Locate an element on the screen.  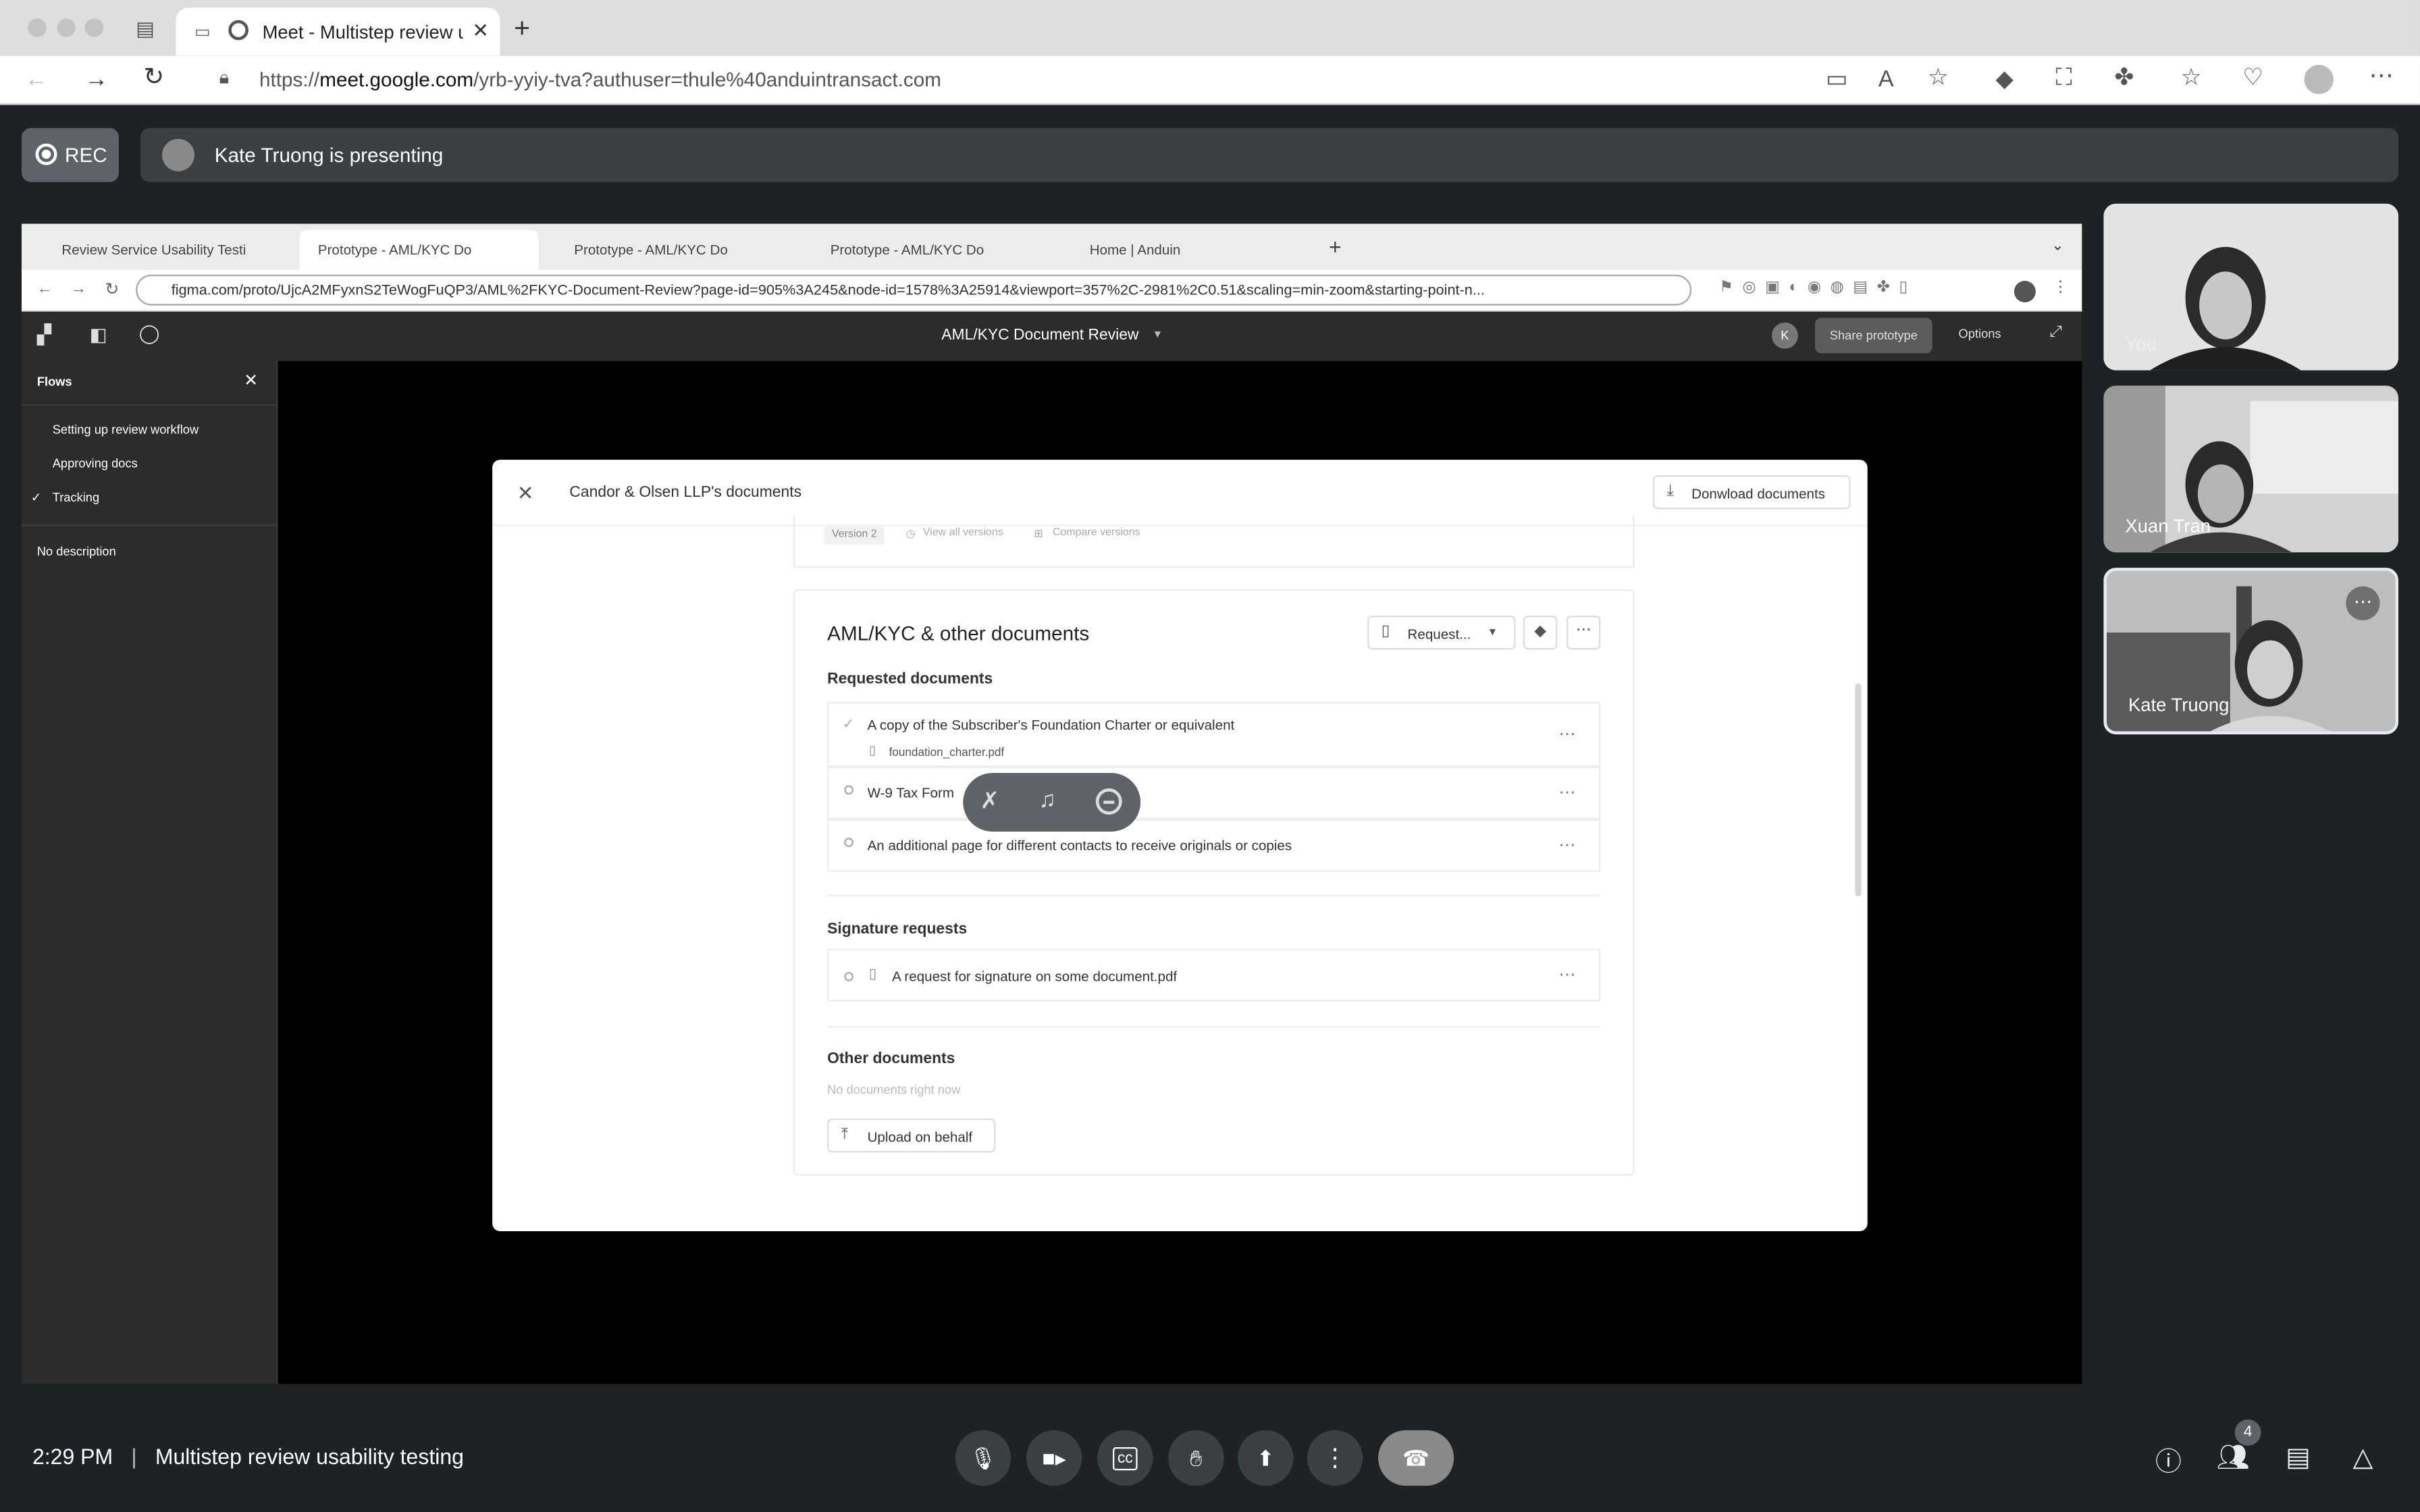
extensions-icon: ✤ is located at coordinates (2124, 77).